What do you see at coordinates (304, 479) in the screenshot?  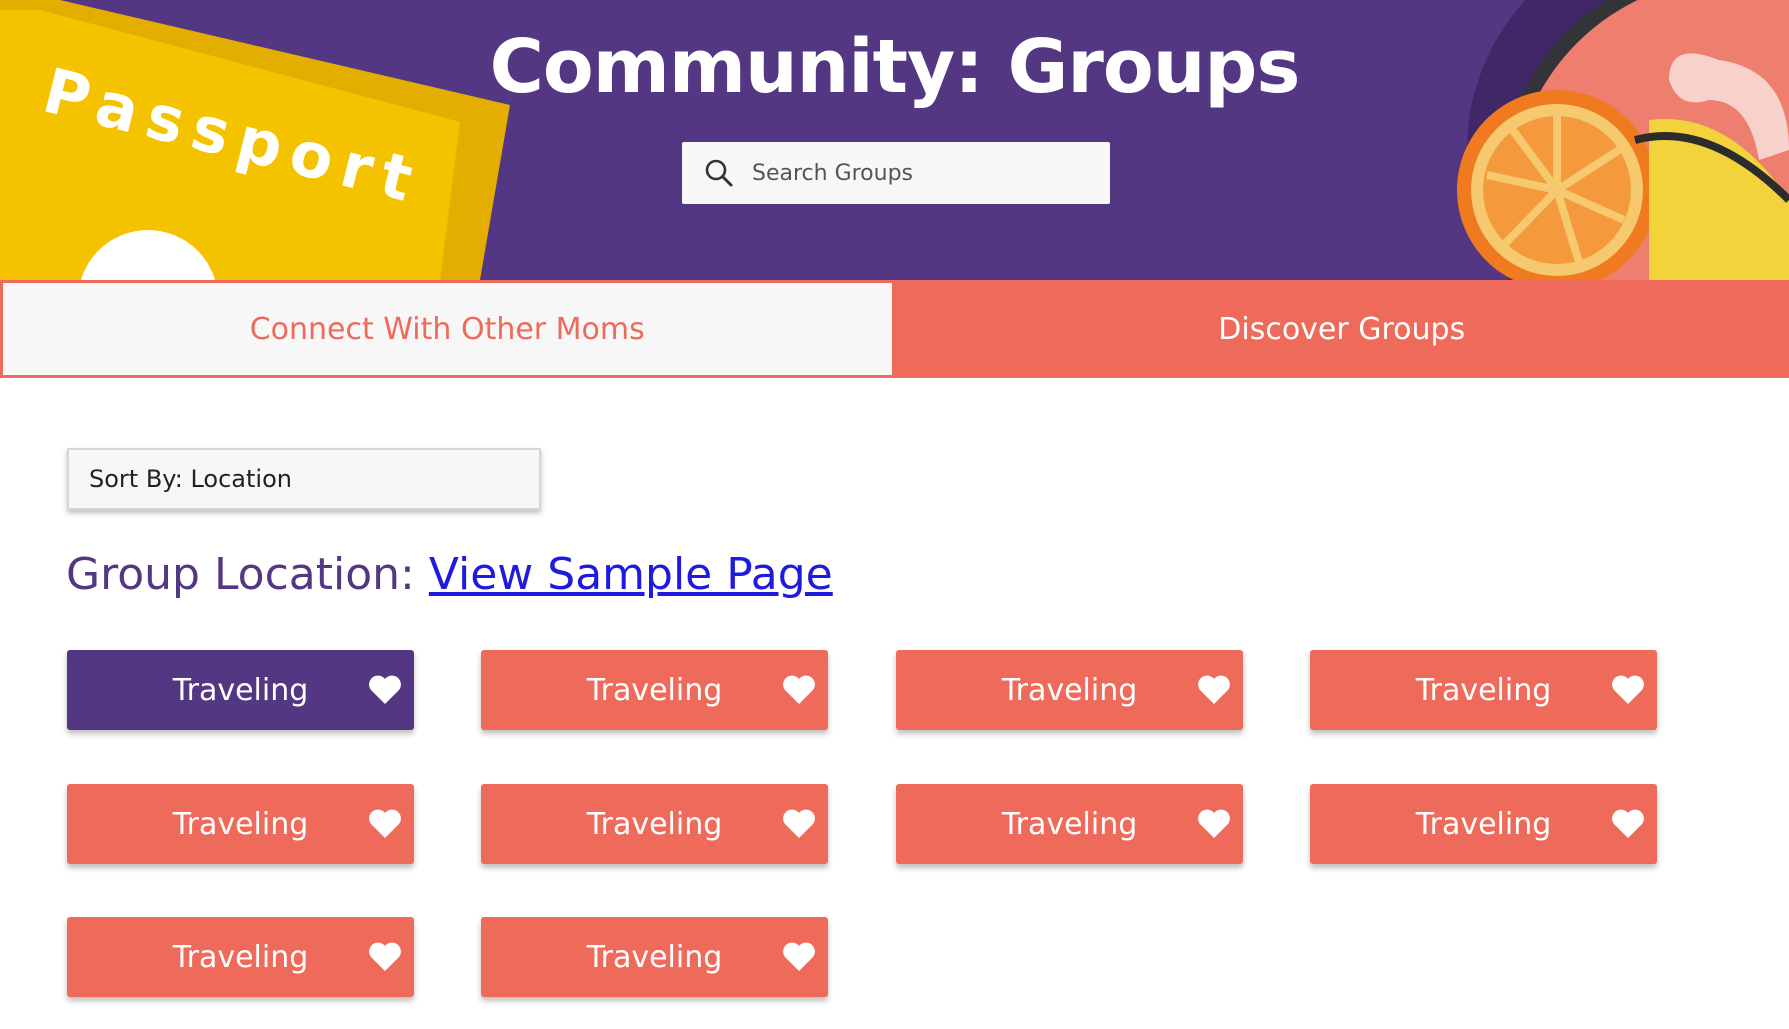 I see `sort-dropdown: Sort By: Location` at bounding box center [304, 479].